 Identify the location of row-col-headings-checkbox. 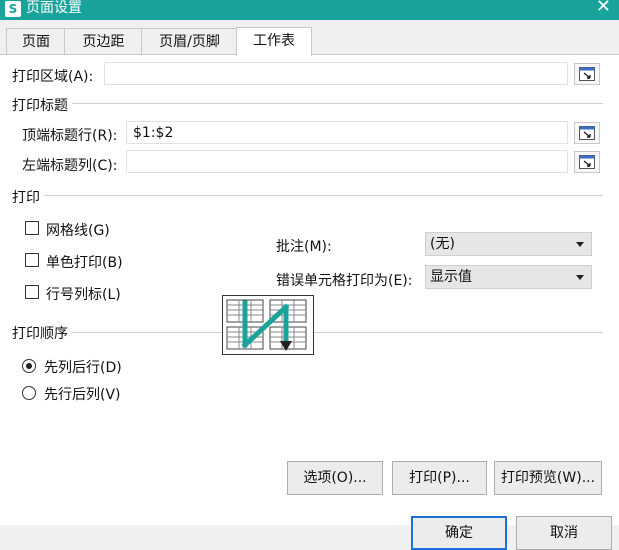
(32, 292).